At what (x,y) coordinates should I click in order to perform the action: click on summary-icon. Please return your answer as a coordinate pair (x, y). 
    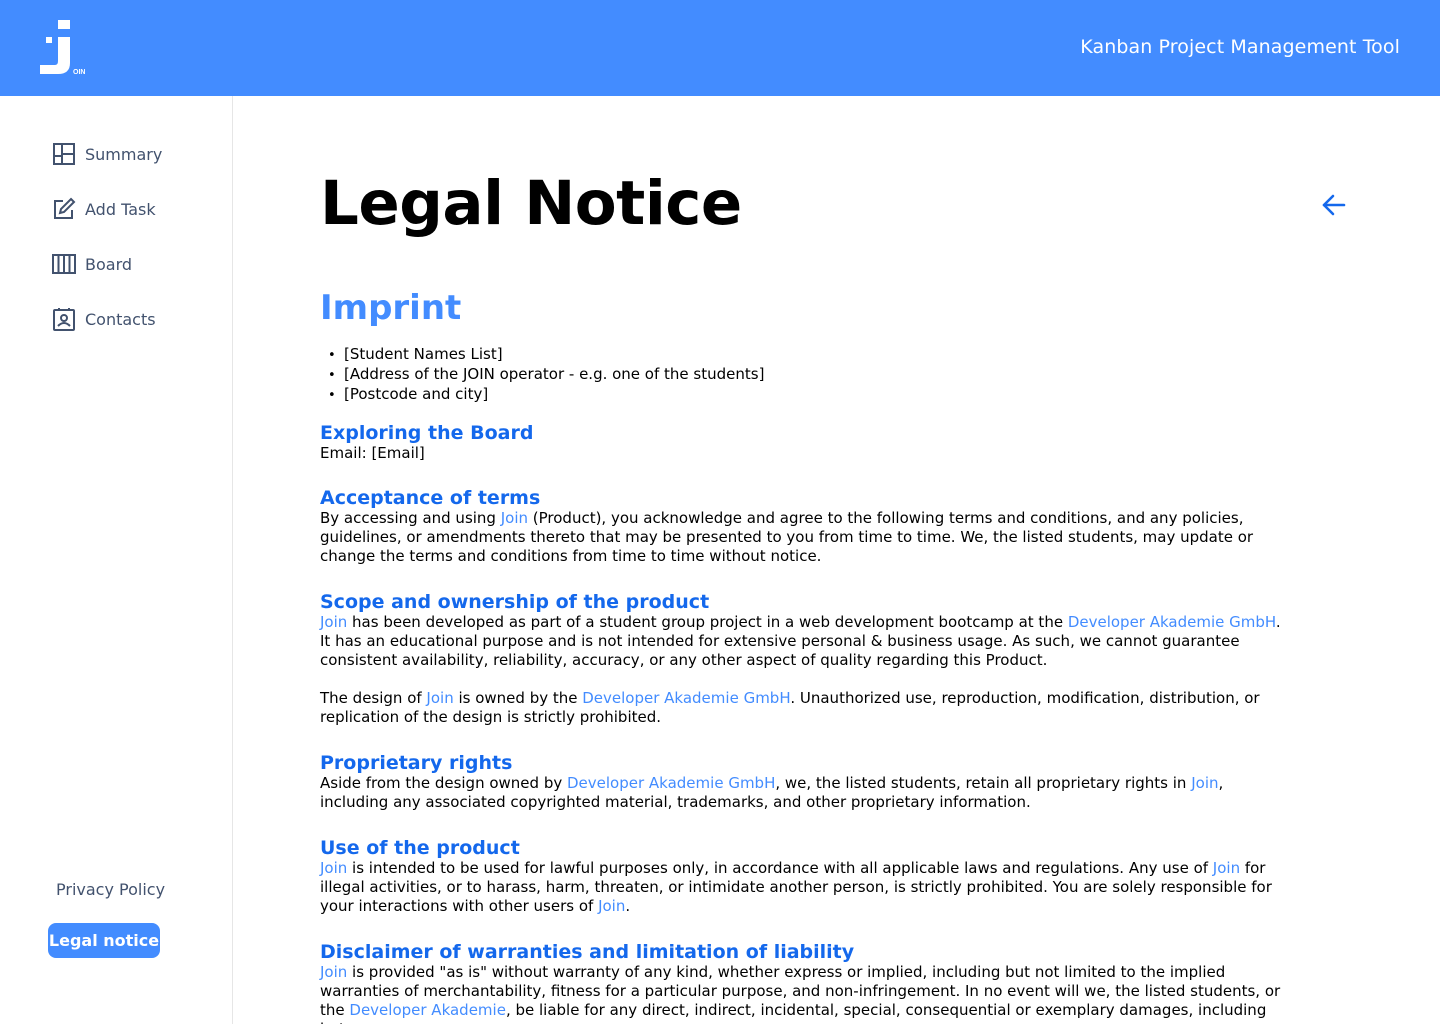
    Looking at the image, I should click on (64, 154).